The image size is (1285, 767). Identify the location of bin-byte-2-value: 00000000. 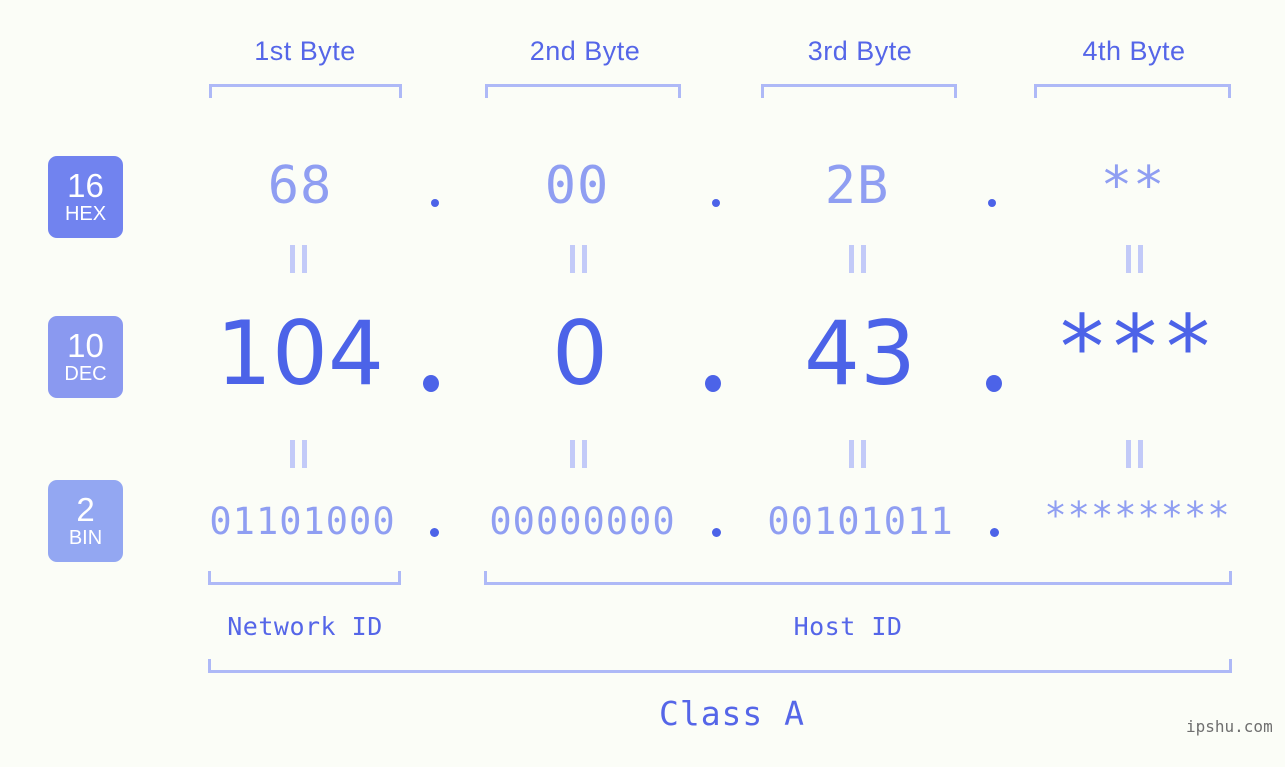
(582, 521).